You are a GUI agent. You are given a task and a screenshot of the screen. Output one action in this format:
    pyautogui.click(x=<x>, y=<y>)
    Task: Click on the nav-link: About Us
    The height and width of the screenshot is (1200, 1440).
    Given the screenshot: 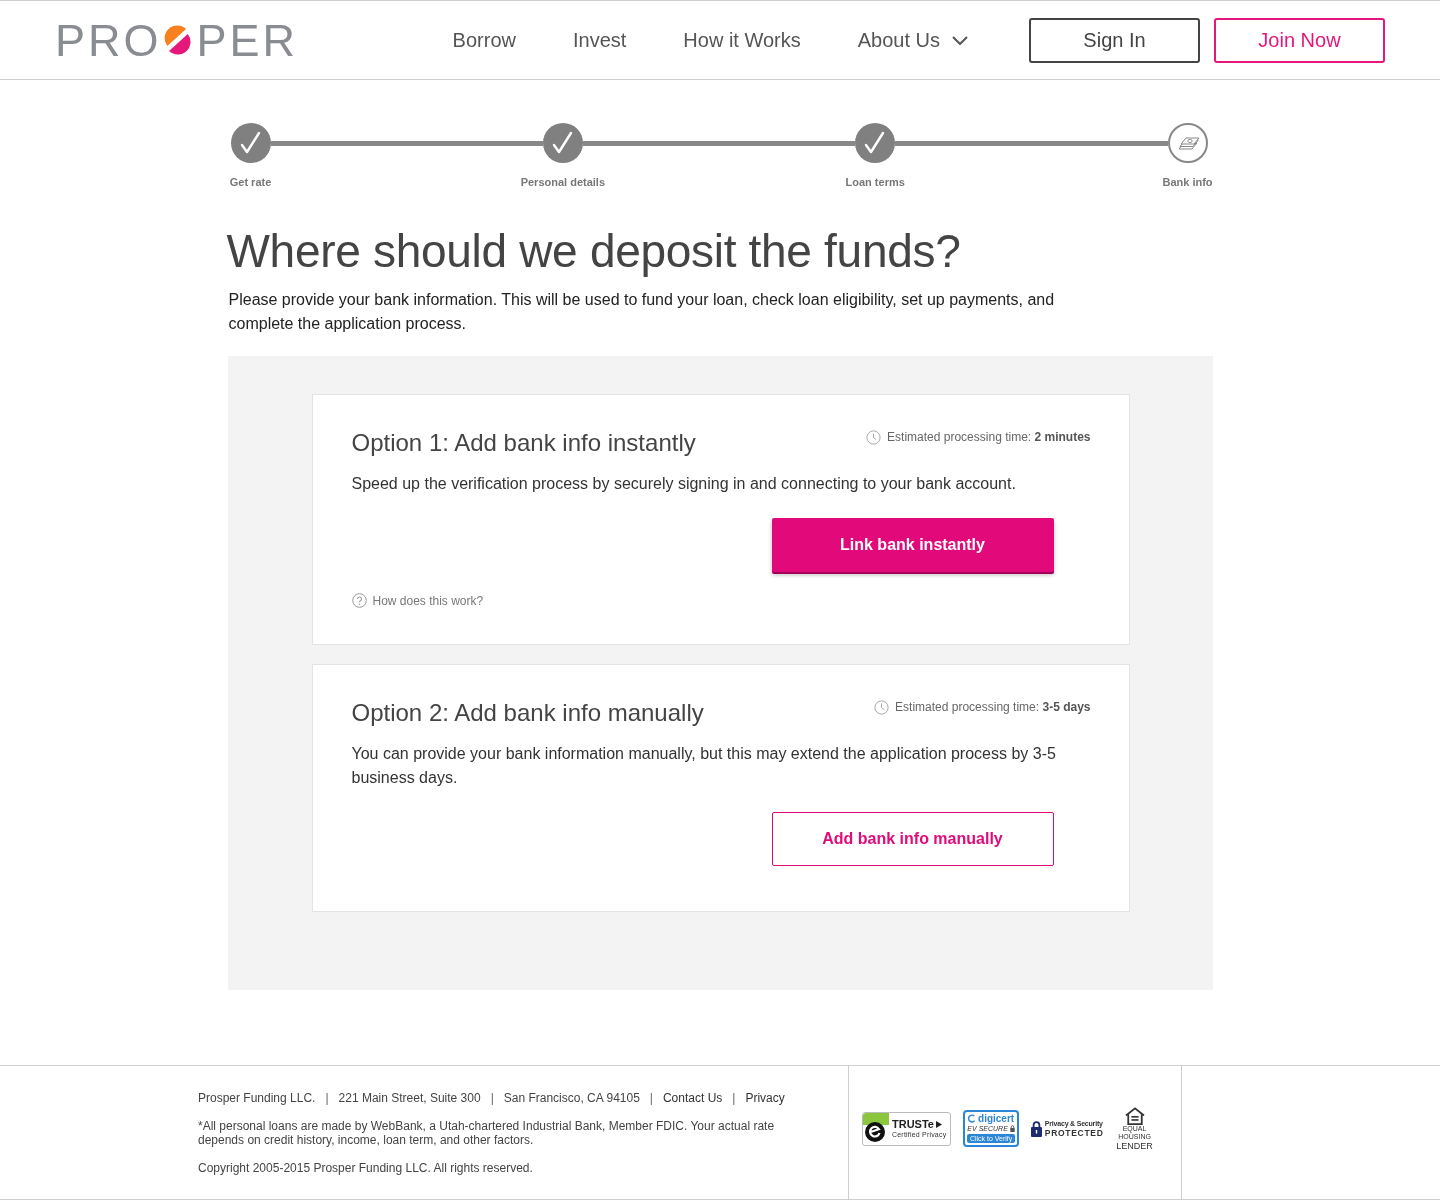 What is the action you would take?
    pyautogui.click(x=912, y=40)
    